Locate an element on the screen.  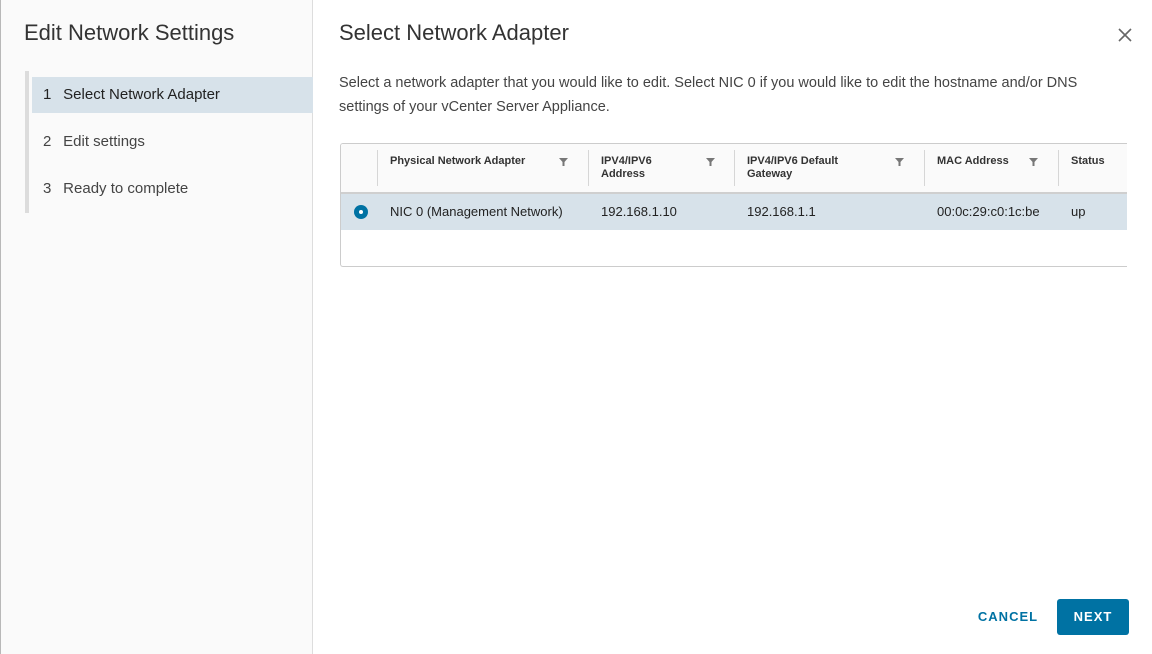
column-header-adapter: Physical Network Adapter is located at coordinates (483, 168).